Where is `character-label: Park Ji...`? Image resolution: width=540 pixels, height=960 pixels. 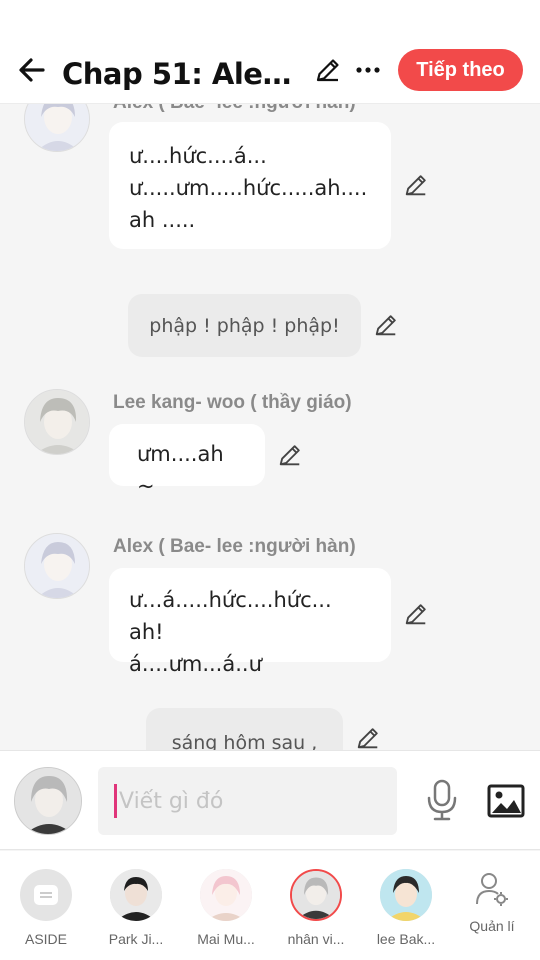
character-label: Park Ji... is located at coordinates (136, 939).